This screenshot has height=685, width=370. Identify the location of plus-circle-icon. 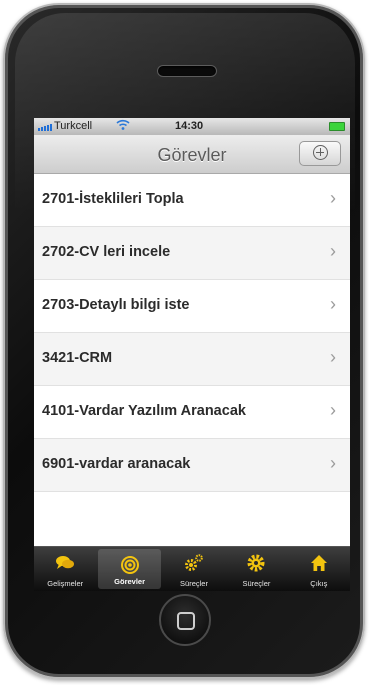
(320, 152).